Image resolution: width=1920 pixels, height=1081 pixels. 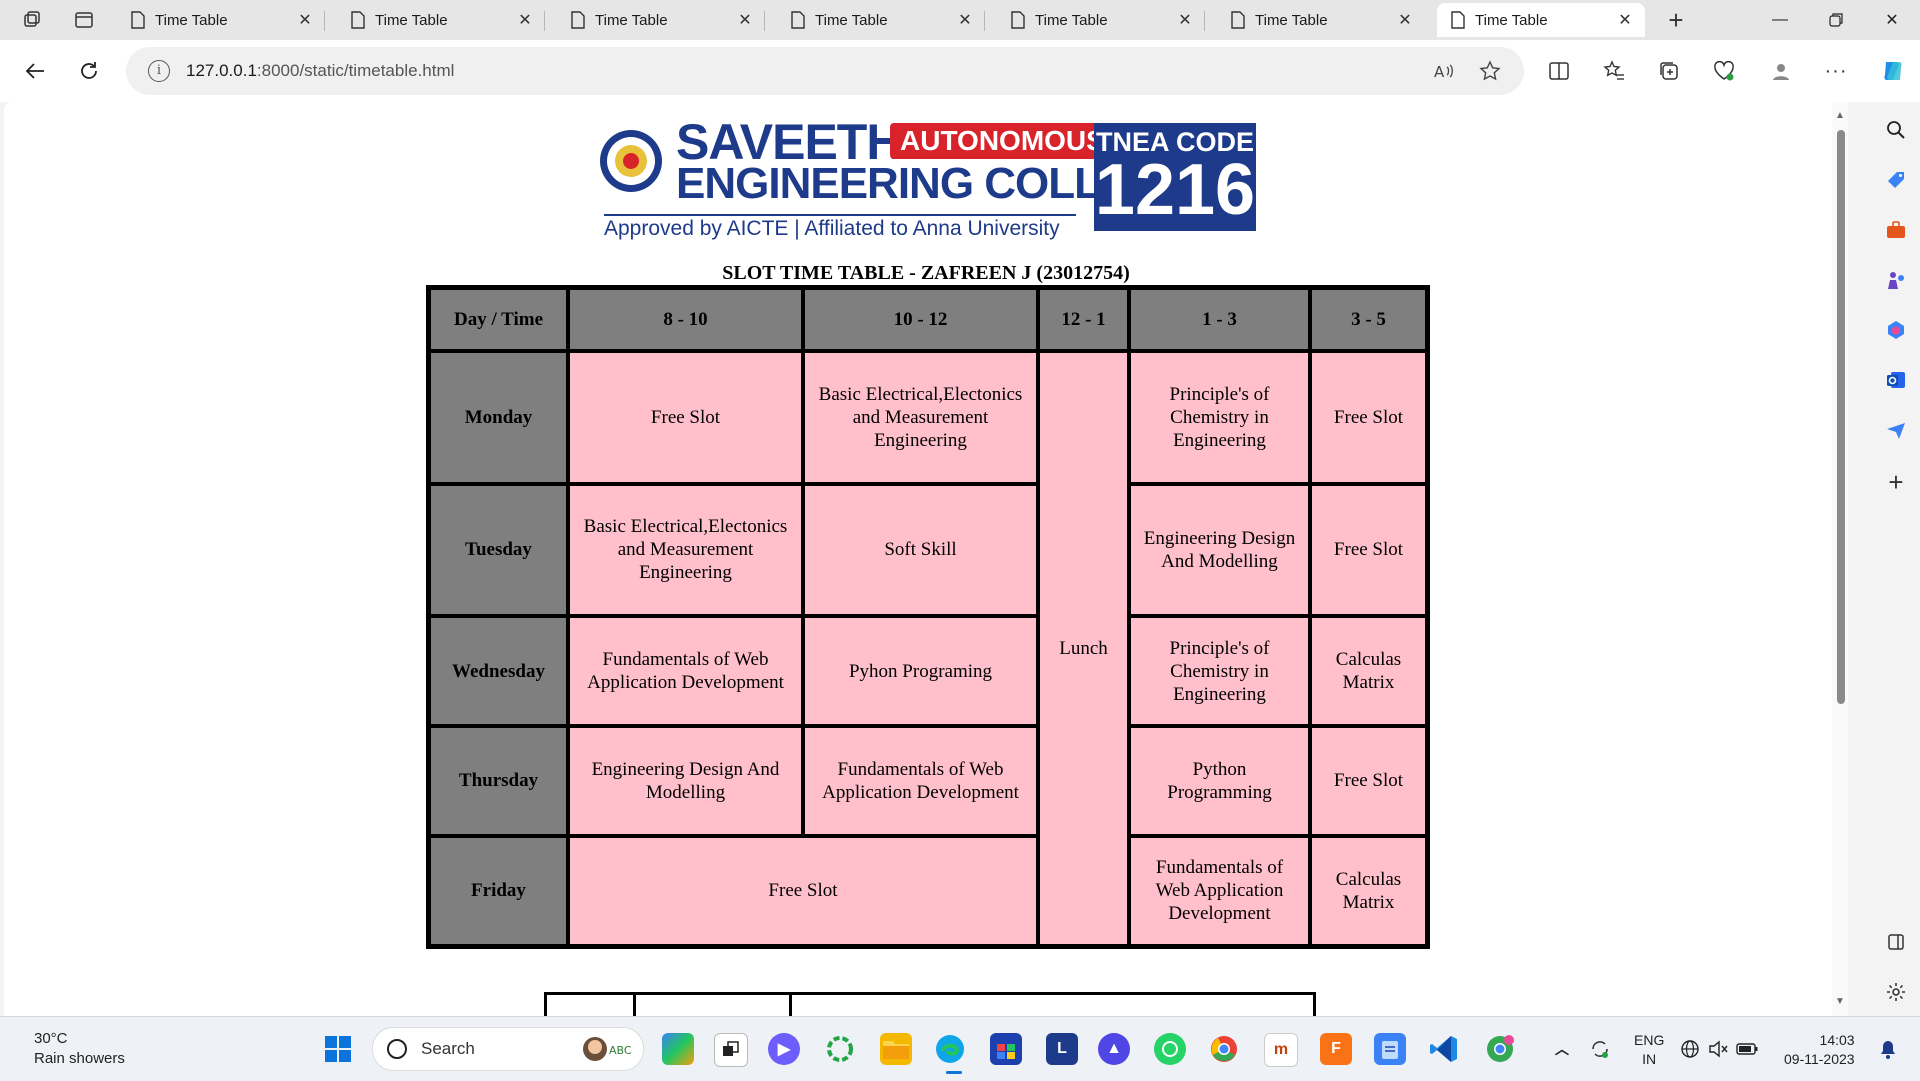 What do you see at coordinates (1780, 20) in the screenshot?
I see `minimize-icon: —` at bounding box center [1780, 20].